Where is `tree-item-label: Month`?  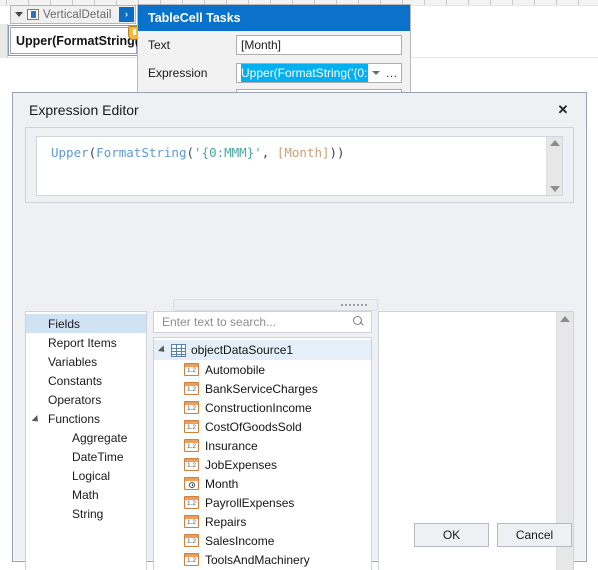 tree-item-label: Month is located at coordinates (222, 483).